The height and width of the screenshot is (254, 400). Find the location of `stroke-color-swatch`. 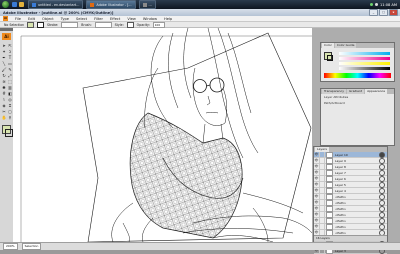

stroke-color-swatch is located at coordinates (41, 24).